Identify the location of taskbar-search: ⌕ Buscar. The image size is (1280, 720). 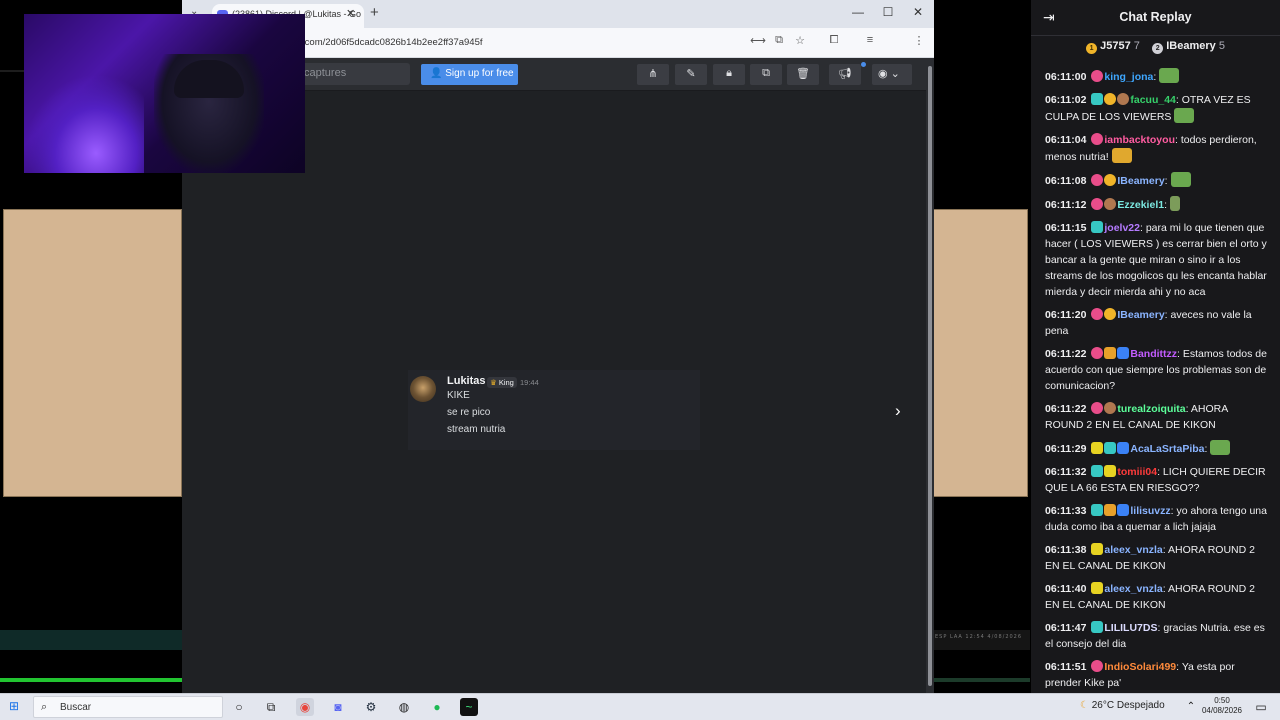
(128, 707).